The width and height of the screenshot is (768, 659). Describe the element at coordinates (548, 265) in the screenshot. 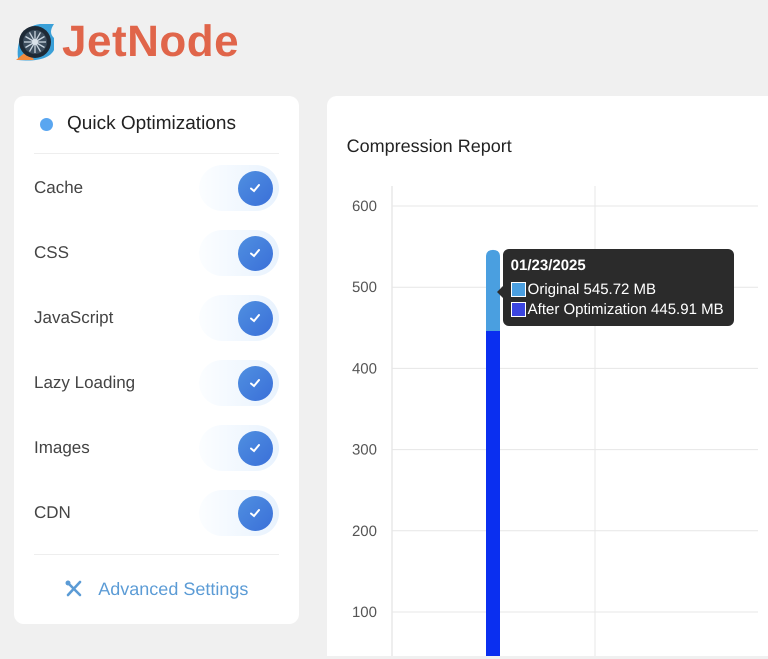

I see `tooltip-date: 01/23/2025` at that location.